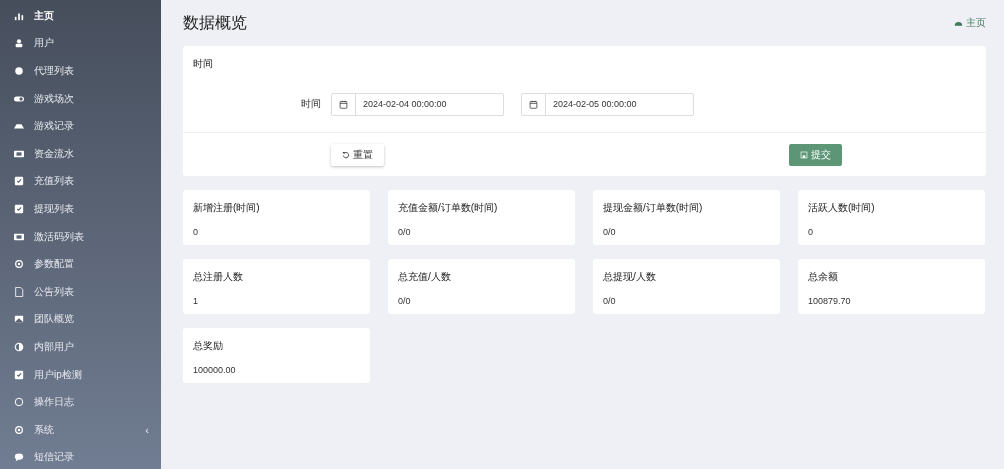  I want to click on stat-value: 1, so click(196, 301).